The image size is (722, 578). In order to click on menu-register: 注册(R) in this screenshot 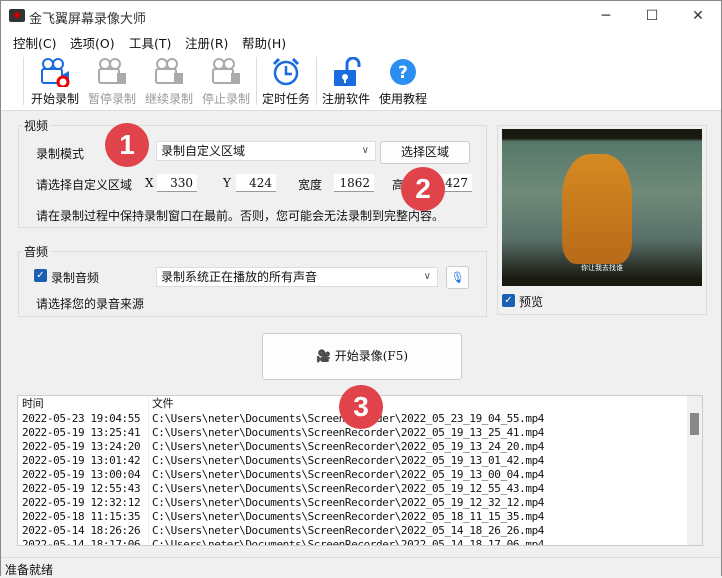, I will do `click(206, 42)`.